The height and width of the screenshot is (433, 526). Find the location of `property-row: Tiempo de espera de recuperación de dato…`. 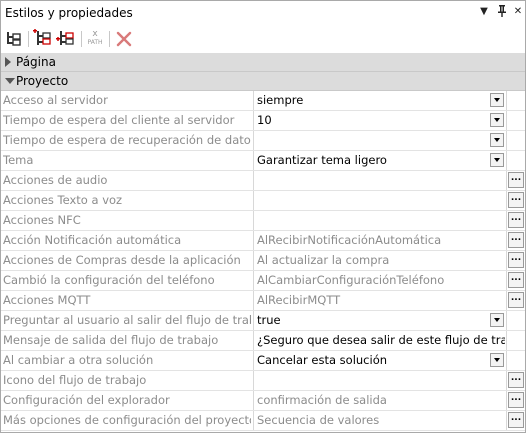

property-row: Tiempo de espera de recuperación de dato… is located at coordinates (263, 141).